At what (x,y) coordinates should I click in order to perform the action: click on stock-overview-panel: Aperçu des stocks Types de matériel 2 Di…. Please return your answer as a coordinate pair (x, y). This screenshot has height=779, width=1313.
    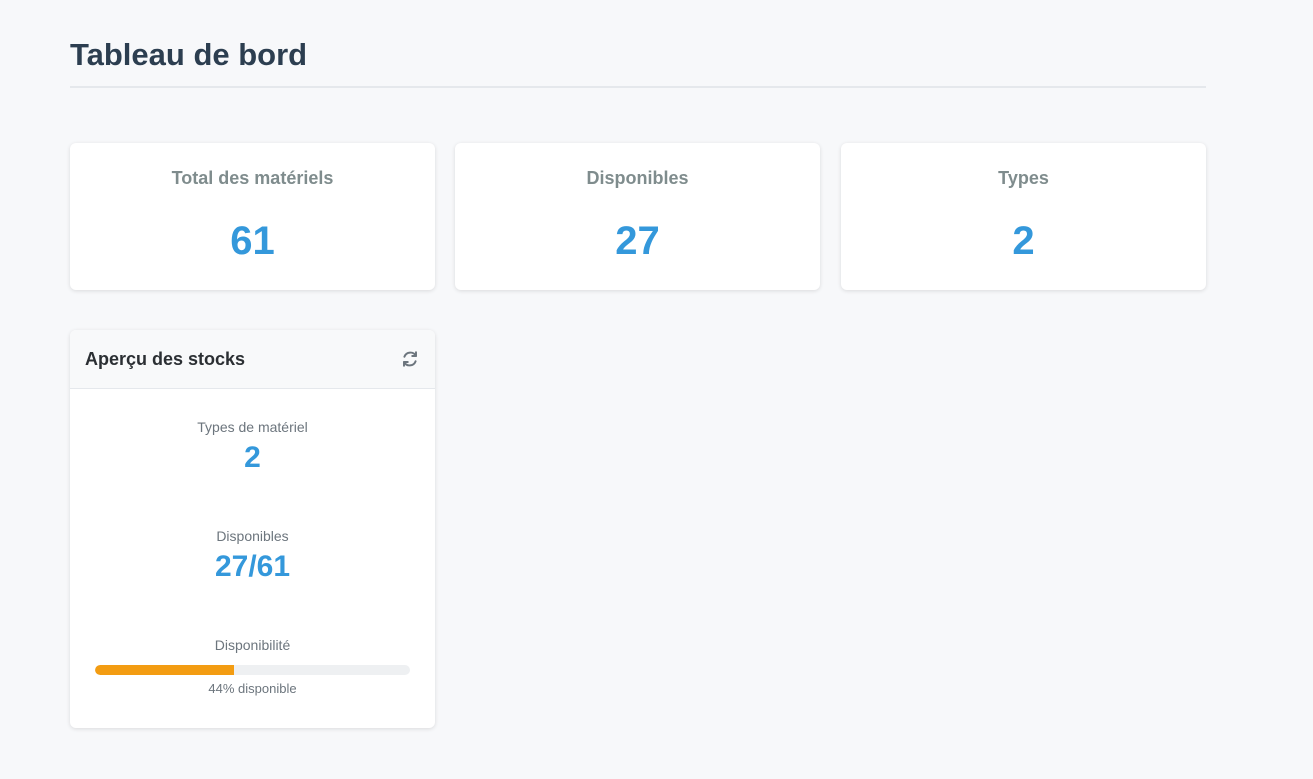
    Looking at the image, I should click on (252, 529).